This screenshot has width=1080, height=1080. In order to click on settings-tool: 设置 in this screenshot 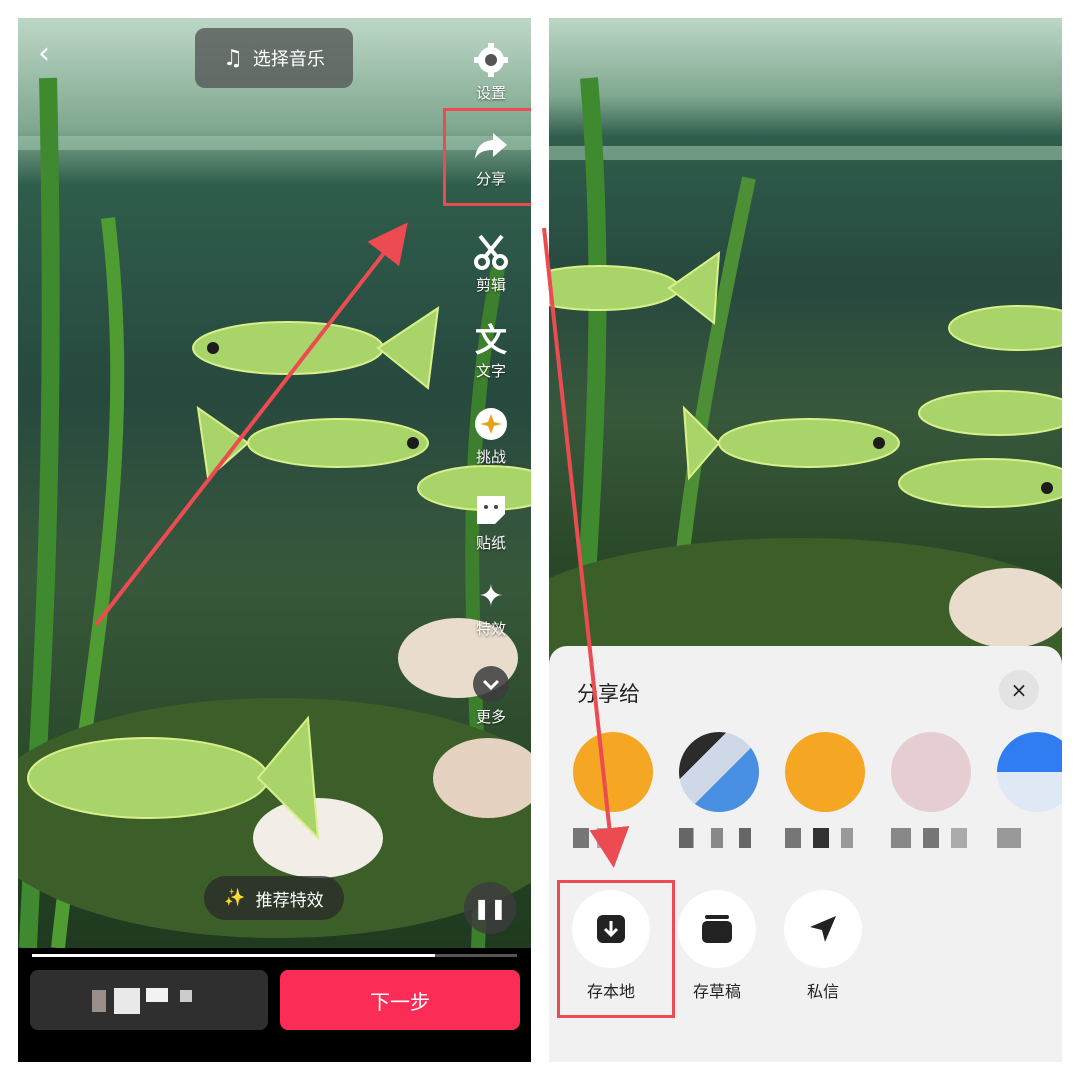, I will do `click(491, 71)`.